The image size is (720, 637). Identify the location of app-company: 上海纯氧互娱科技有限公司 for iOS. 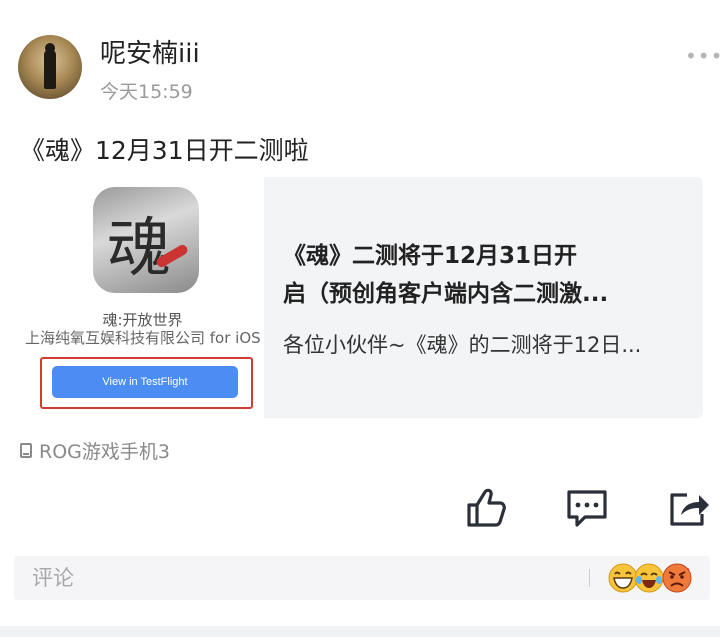
(143, 338).